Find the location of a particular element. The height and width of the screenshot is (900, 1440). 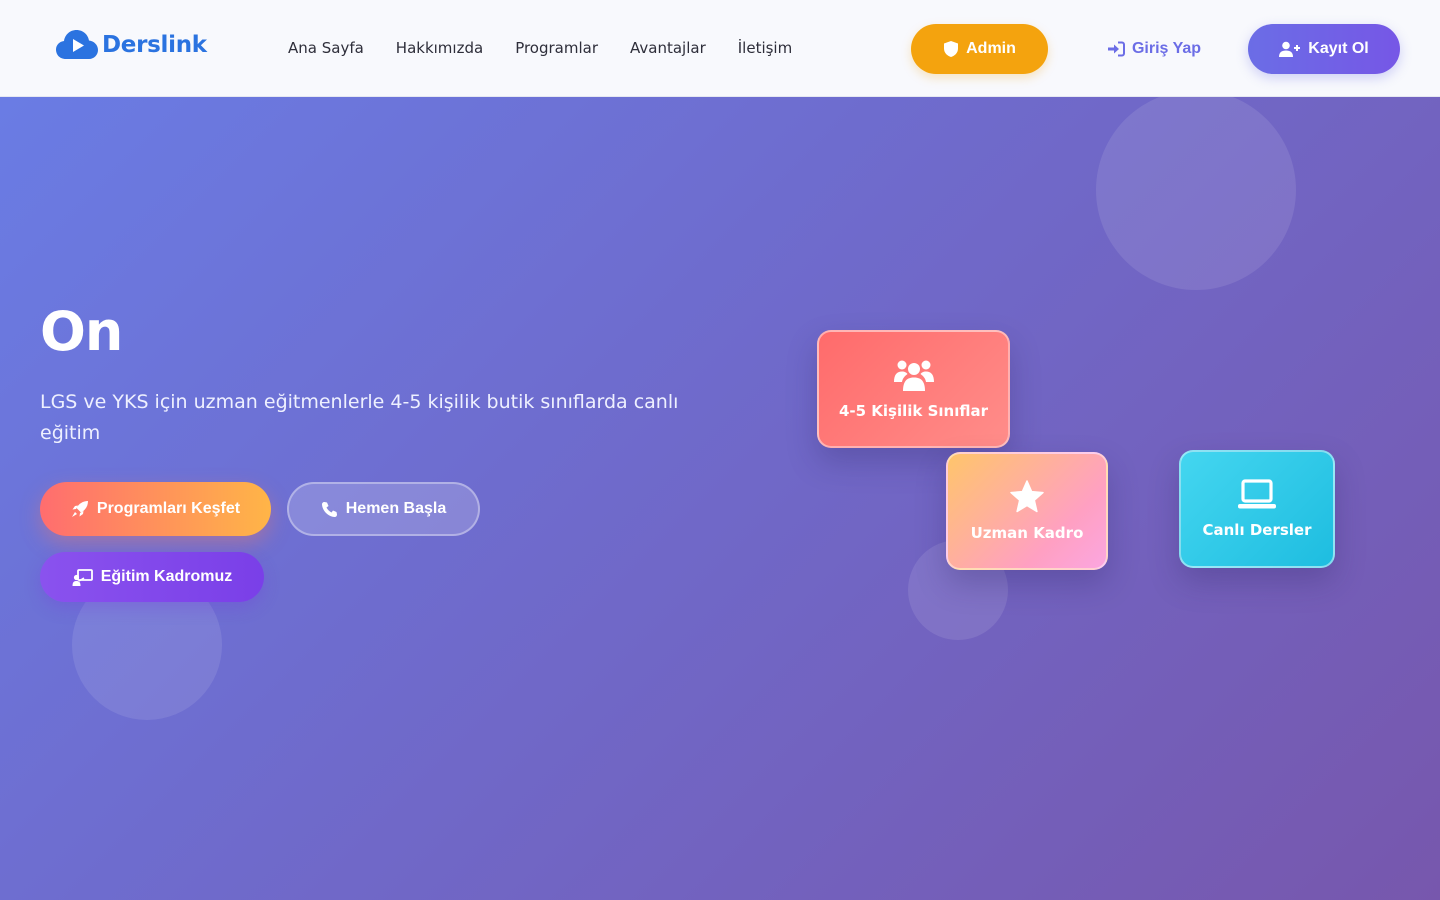

feature-card-label: Canlı Dersler is located at coordinates (1257, 530).